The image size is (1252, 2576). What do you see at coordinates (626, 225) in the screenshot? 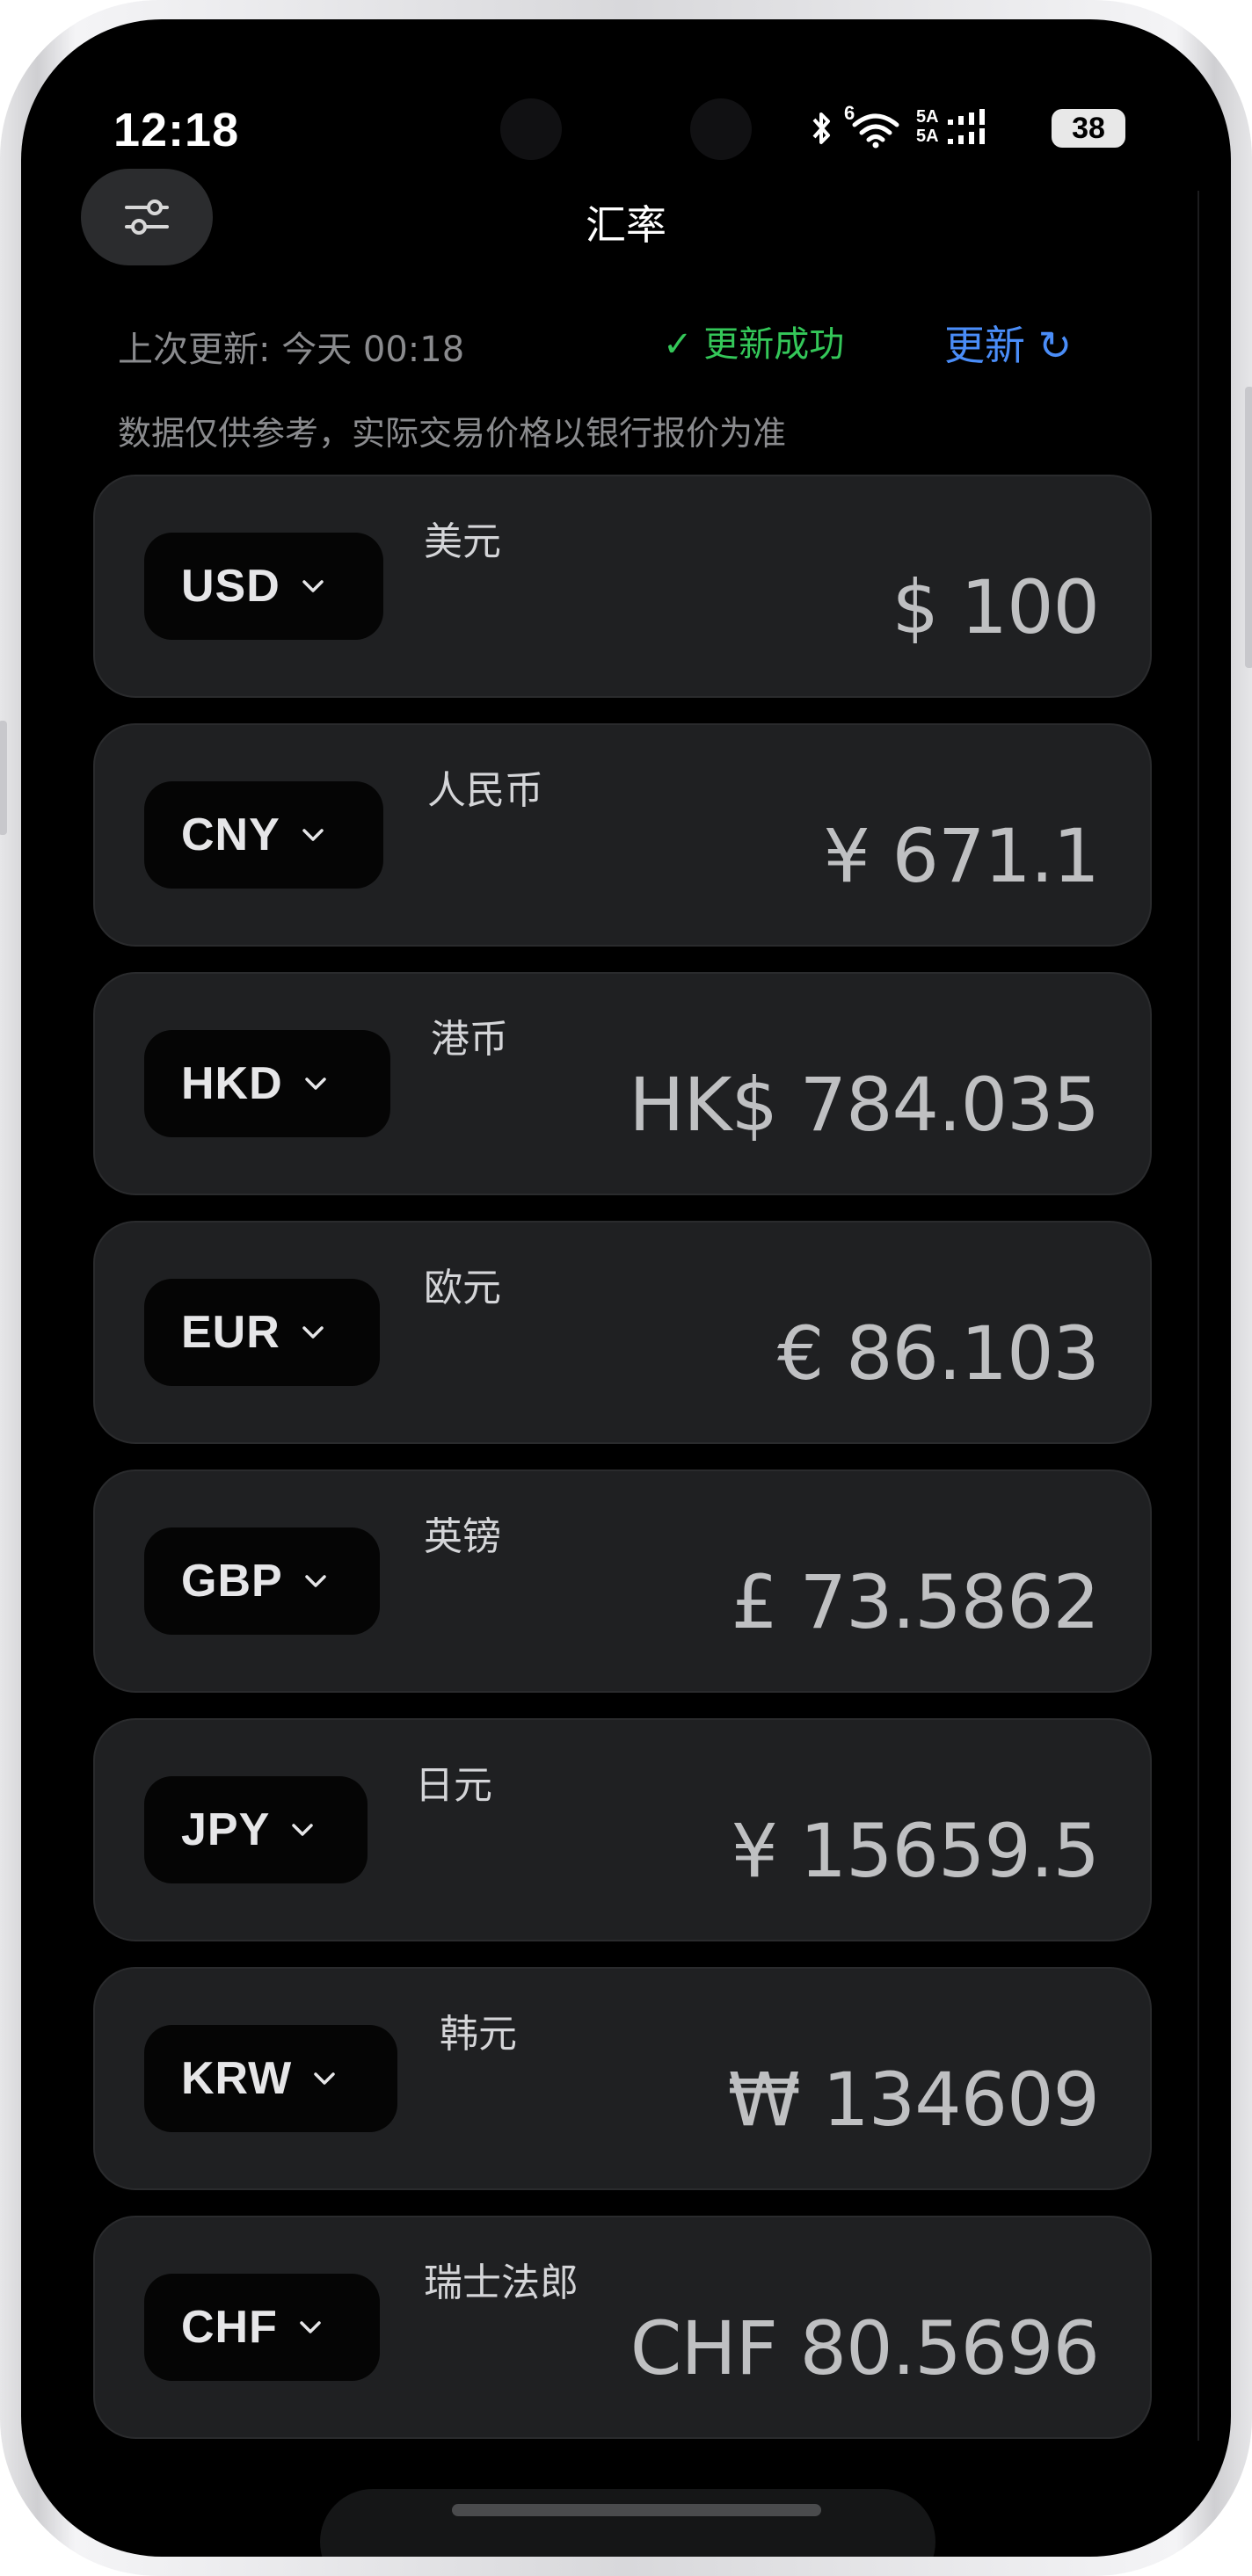
I see `page-title: 汇率` at bounding box center [626, 225].